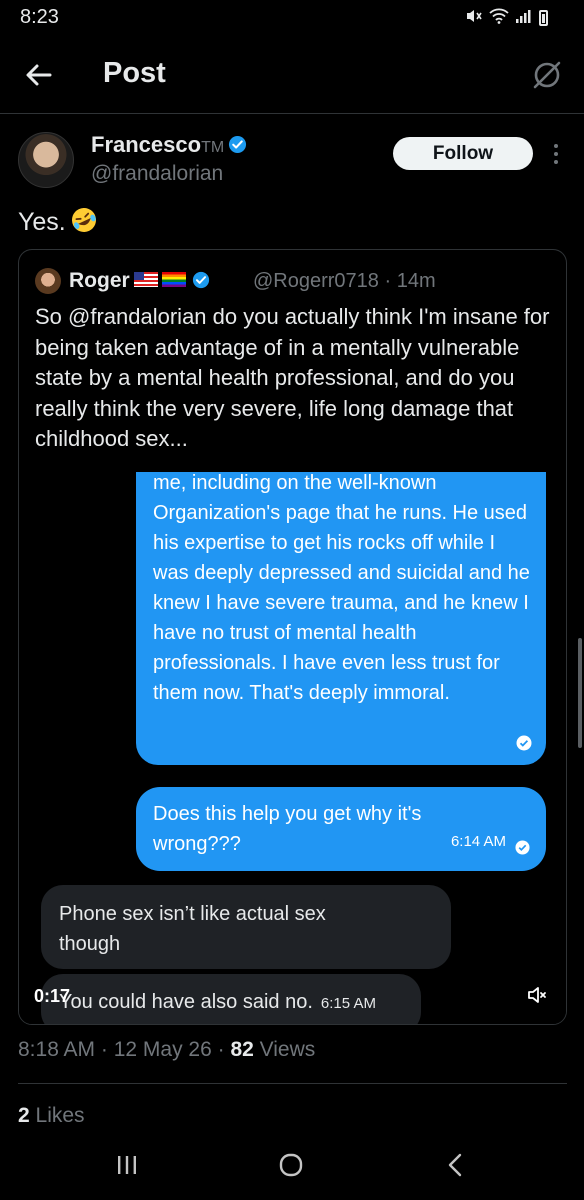 Image resolution: width=584 pixels, height=1200 pixels. Describe the element at coordinates (213, 147) in the screenshot. I see `author-tm: TM` at that location.